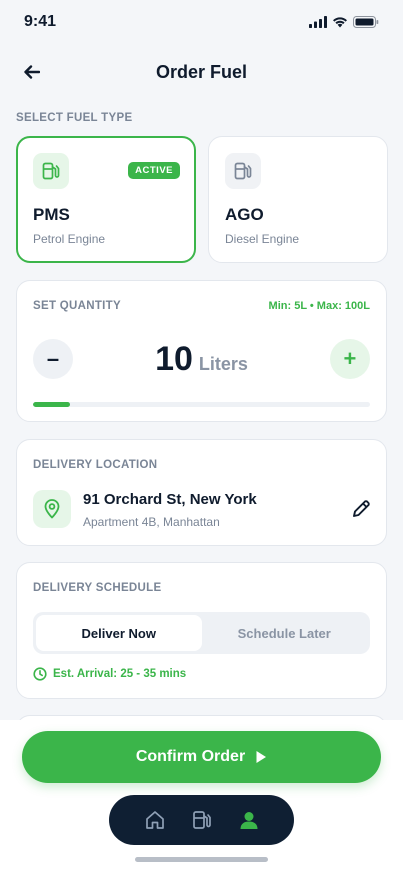 This screenshot has width=403, height=873. I want to click on eta-row: Est. Arrival: 25 - 35 mins, so click(109, 674).